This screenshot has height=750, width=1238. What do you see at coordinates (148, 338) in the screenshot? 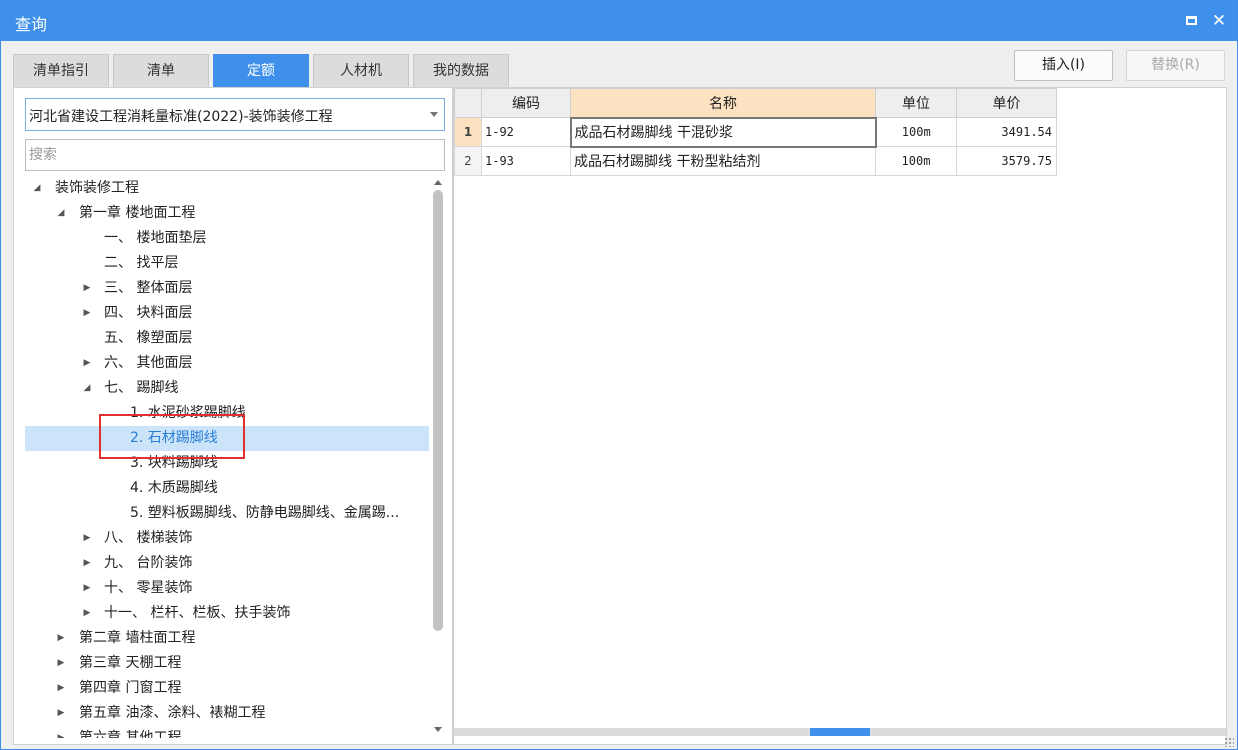
I see `tree-item-label: 五、 橡塑面层` at bounding box center [148, 338].